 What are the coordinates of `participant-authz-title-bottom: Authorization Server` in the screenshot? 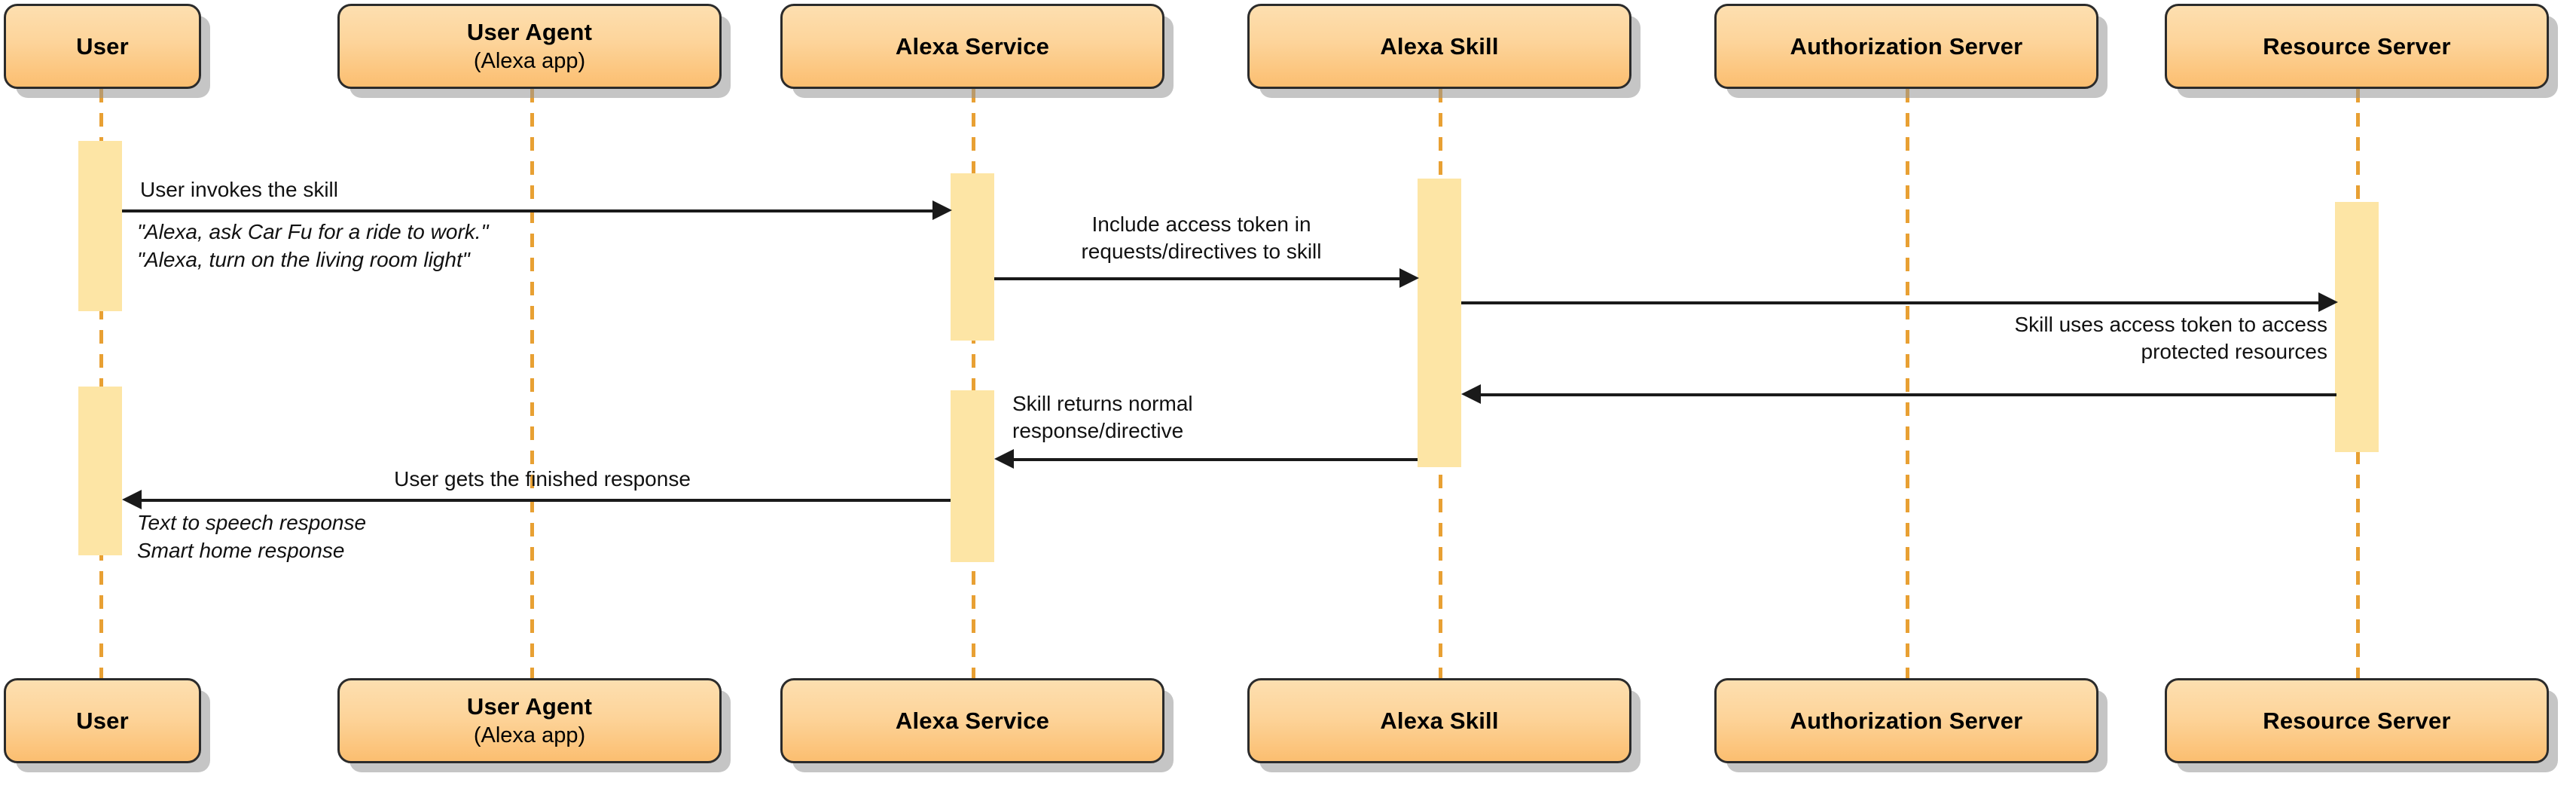 It's located at (1907, 720).